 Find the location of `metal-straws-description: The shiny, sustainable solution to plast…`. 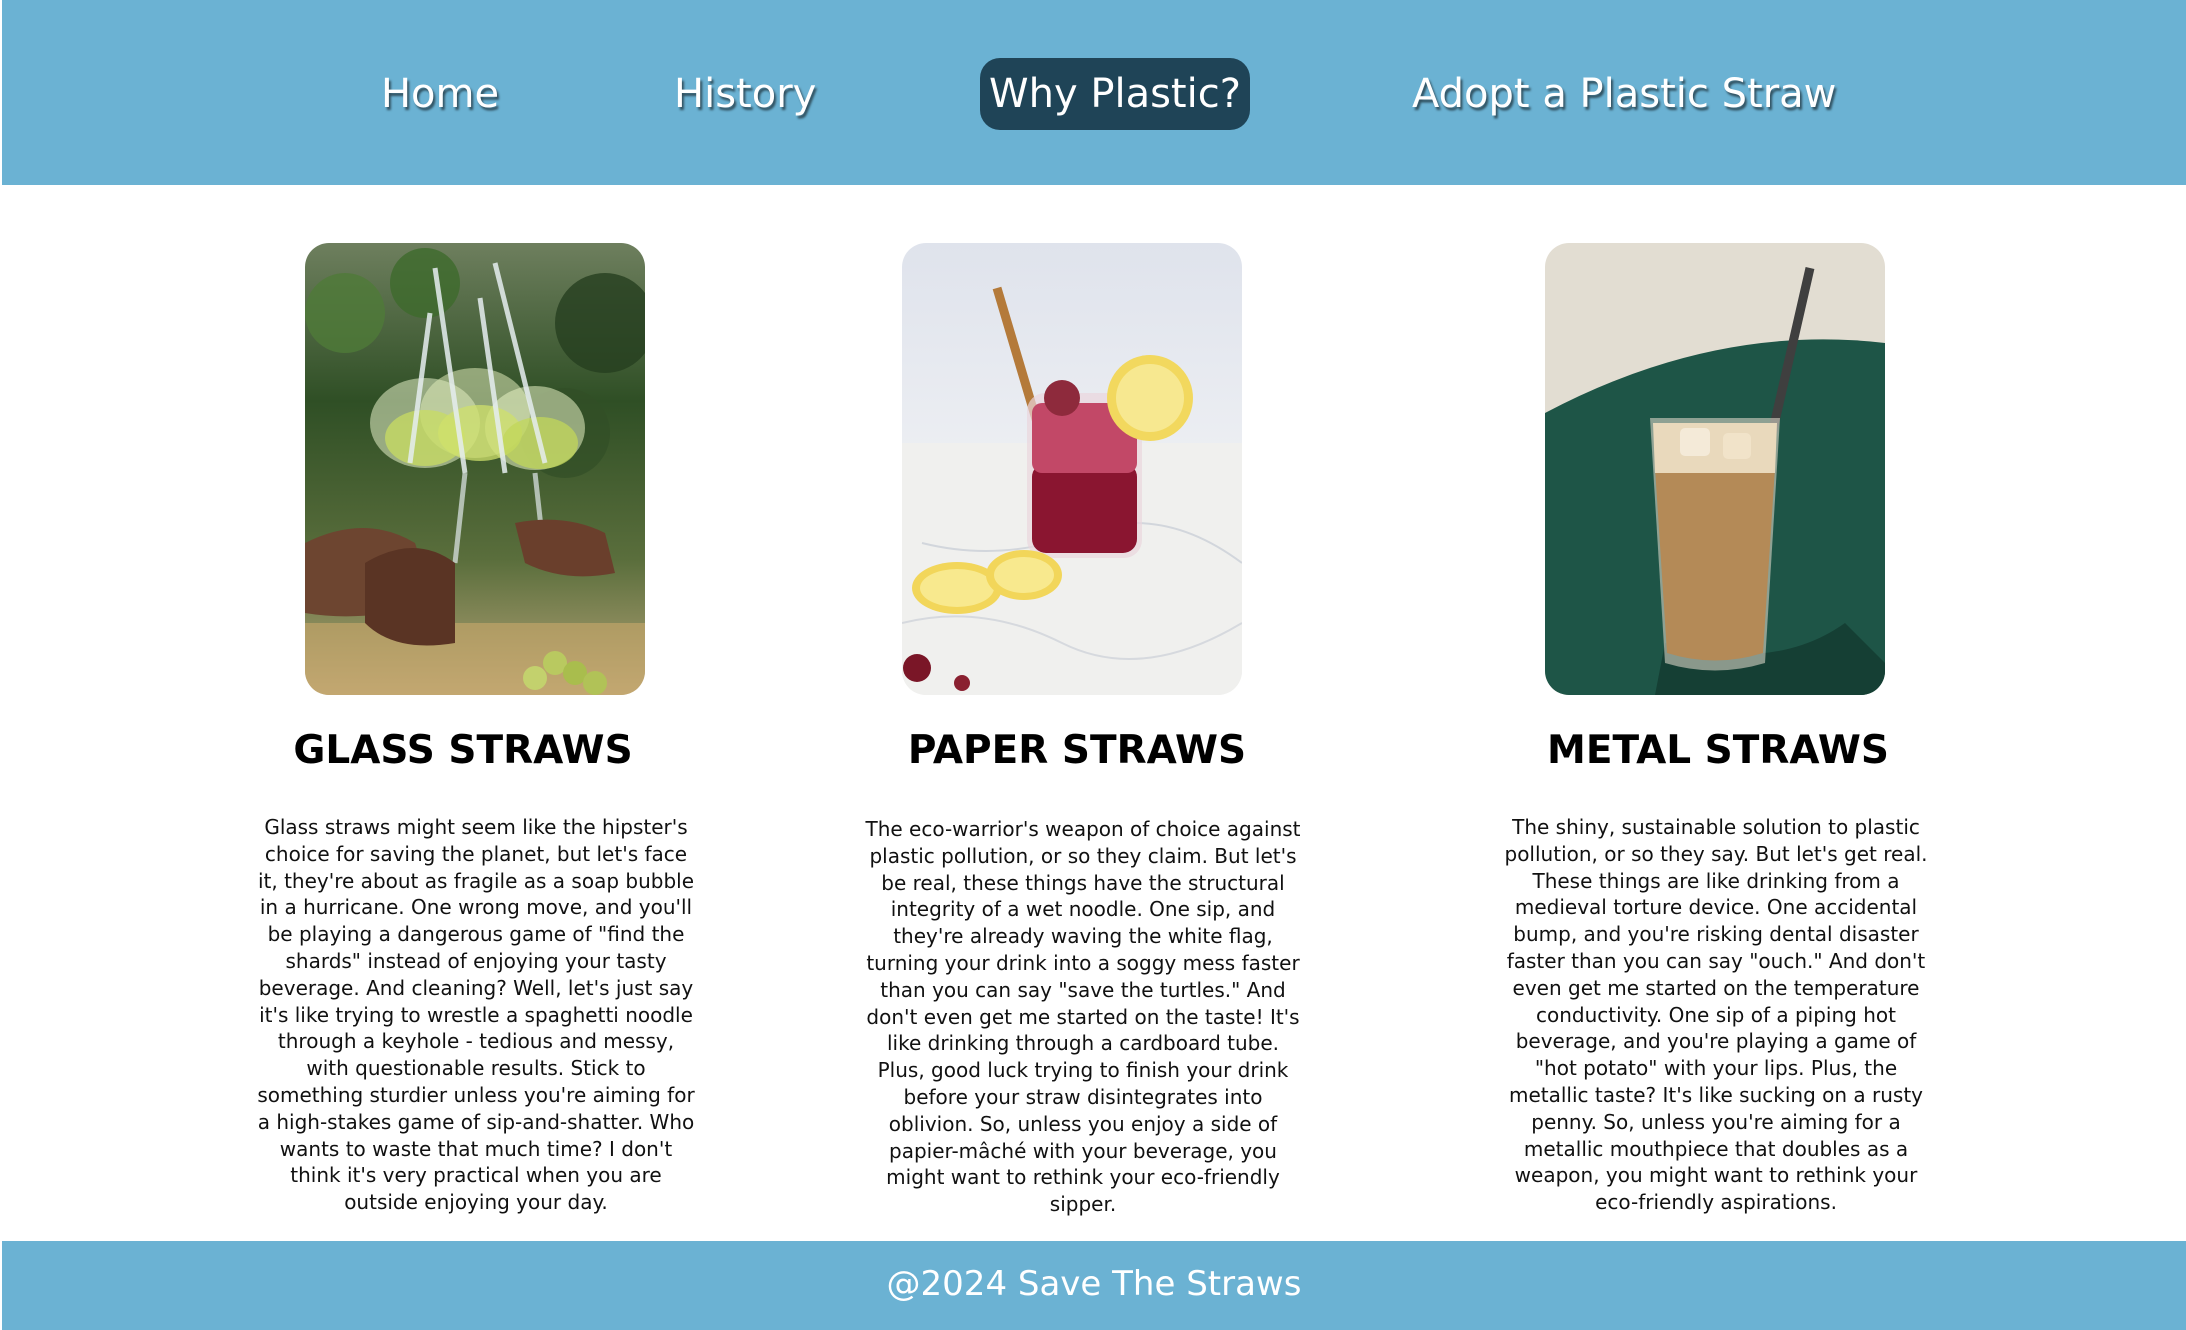

metal-straws-description: The shiny, sustainable solution to plast… is located at coordinates (1716, 1015).